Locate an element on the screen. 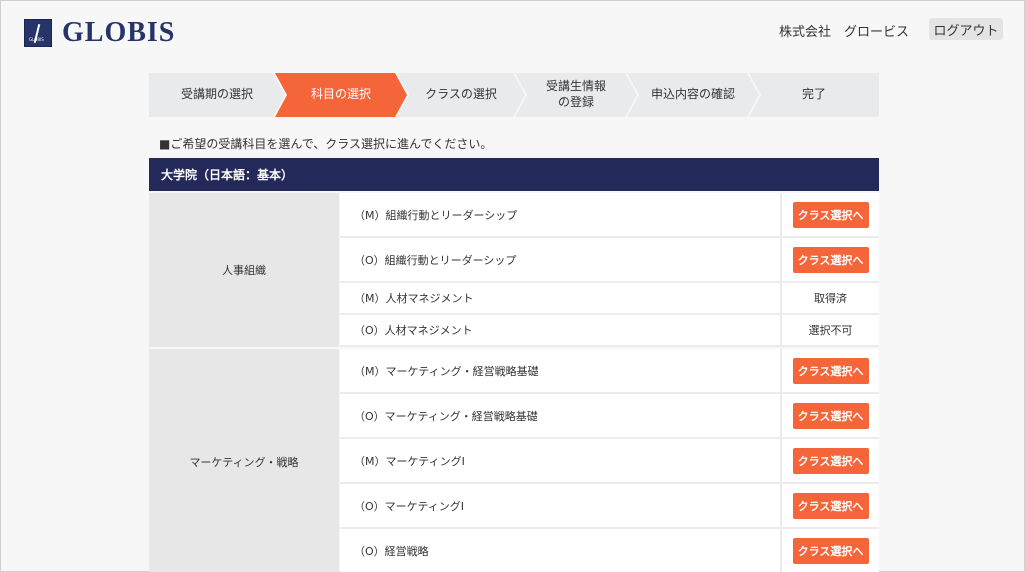 This screenshot has height=572, width=1025. step-label: 受講期の選択 is located at coordinates (216, 94).